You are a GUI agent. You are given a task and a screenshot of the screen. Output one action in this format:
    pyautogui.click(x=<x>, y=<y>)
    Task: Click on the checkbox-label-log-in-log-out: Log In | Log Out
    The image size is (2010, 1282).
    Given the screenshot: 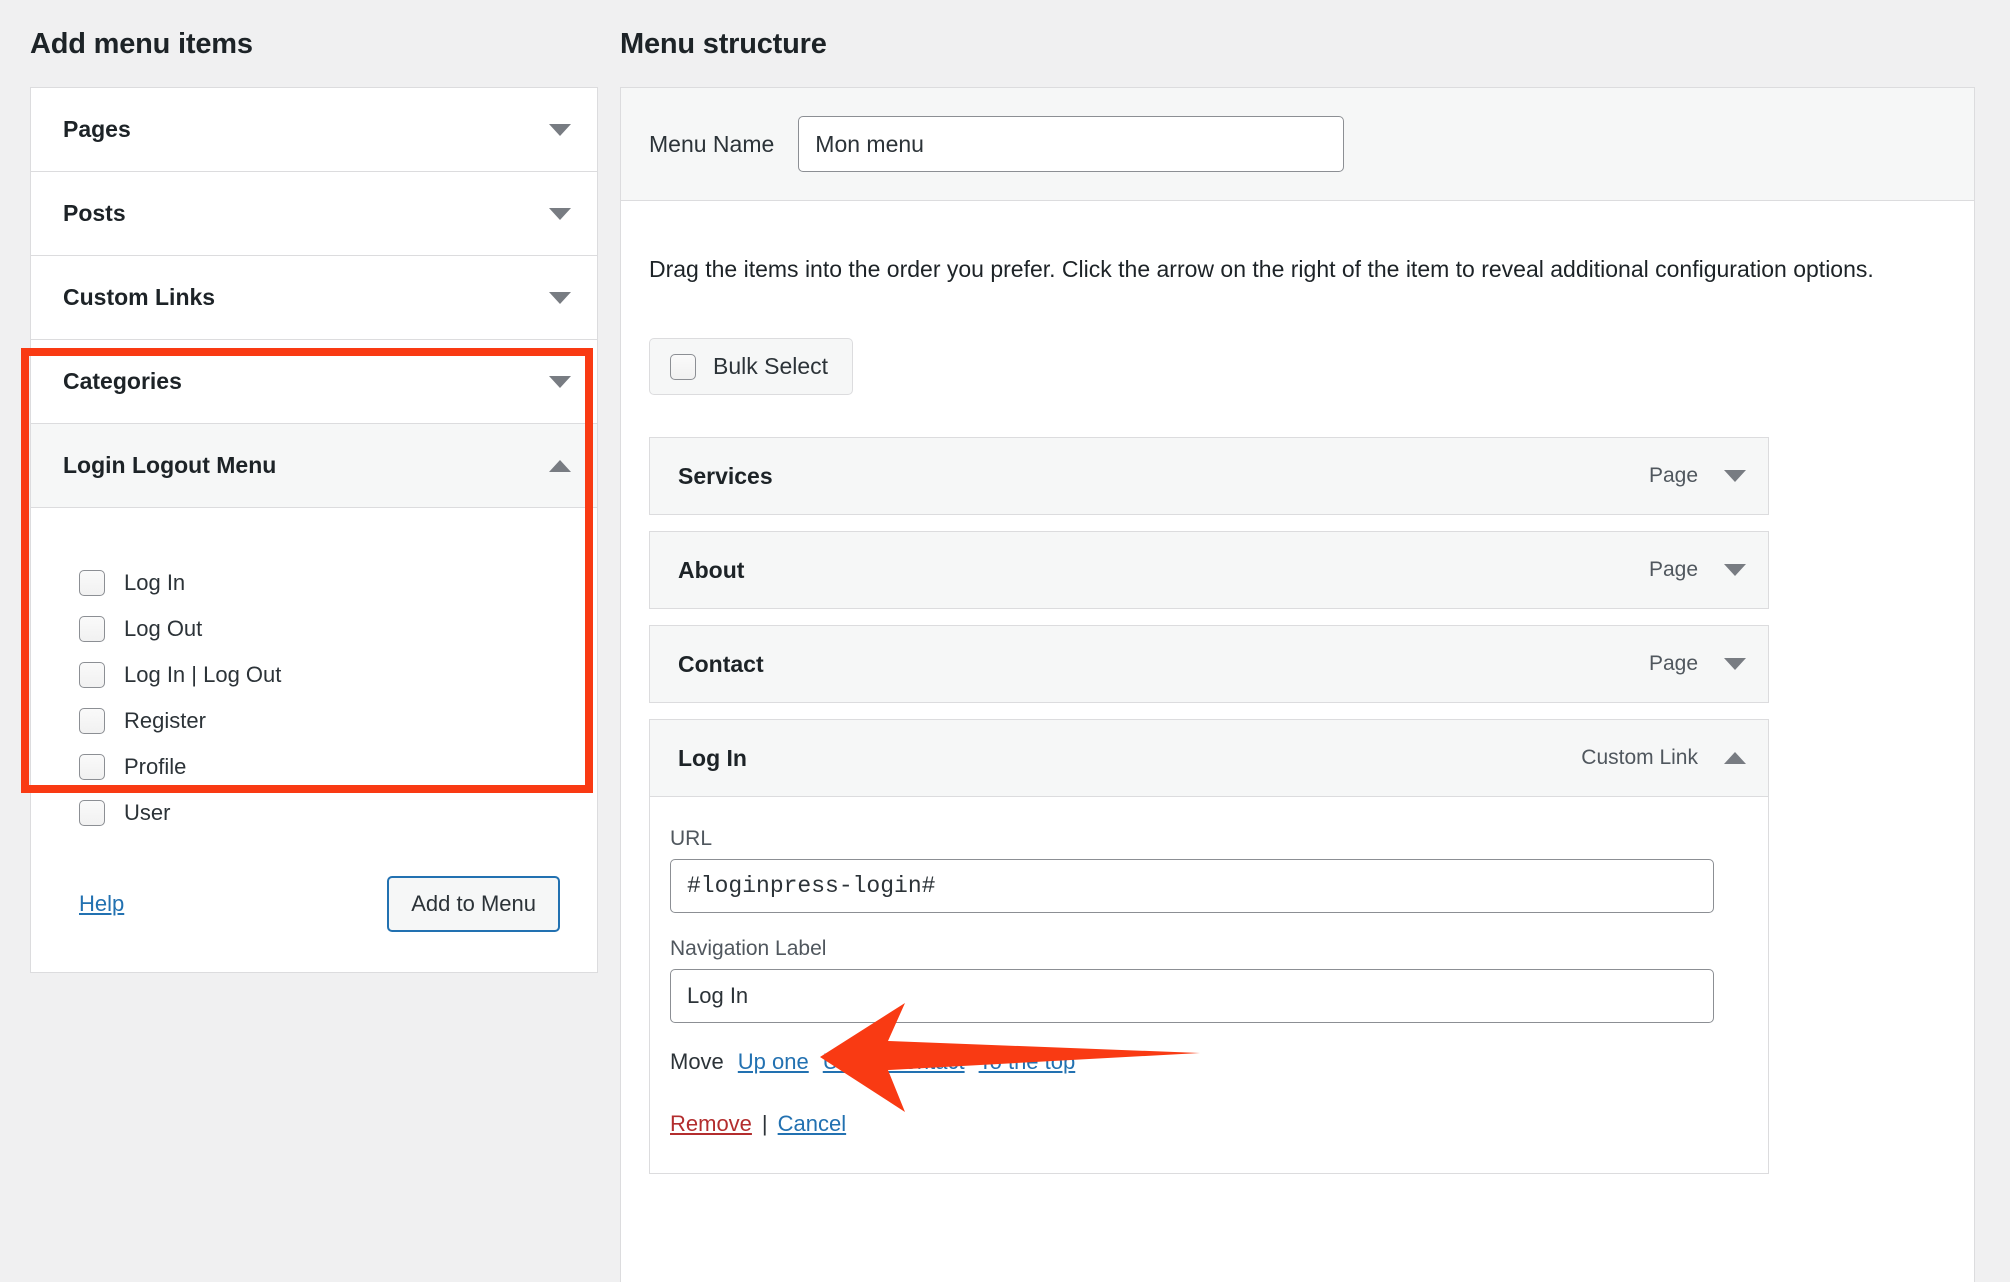 What is the action you would take?
    pyautogui.click(x=203, y=674)
    